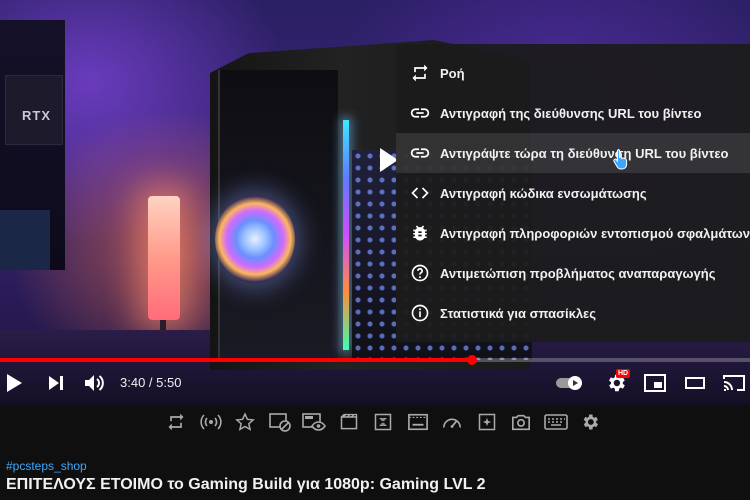  I want to click on autoplay-toggle, so click(570, 383).